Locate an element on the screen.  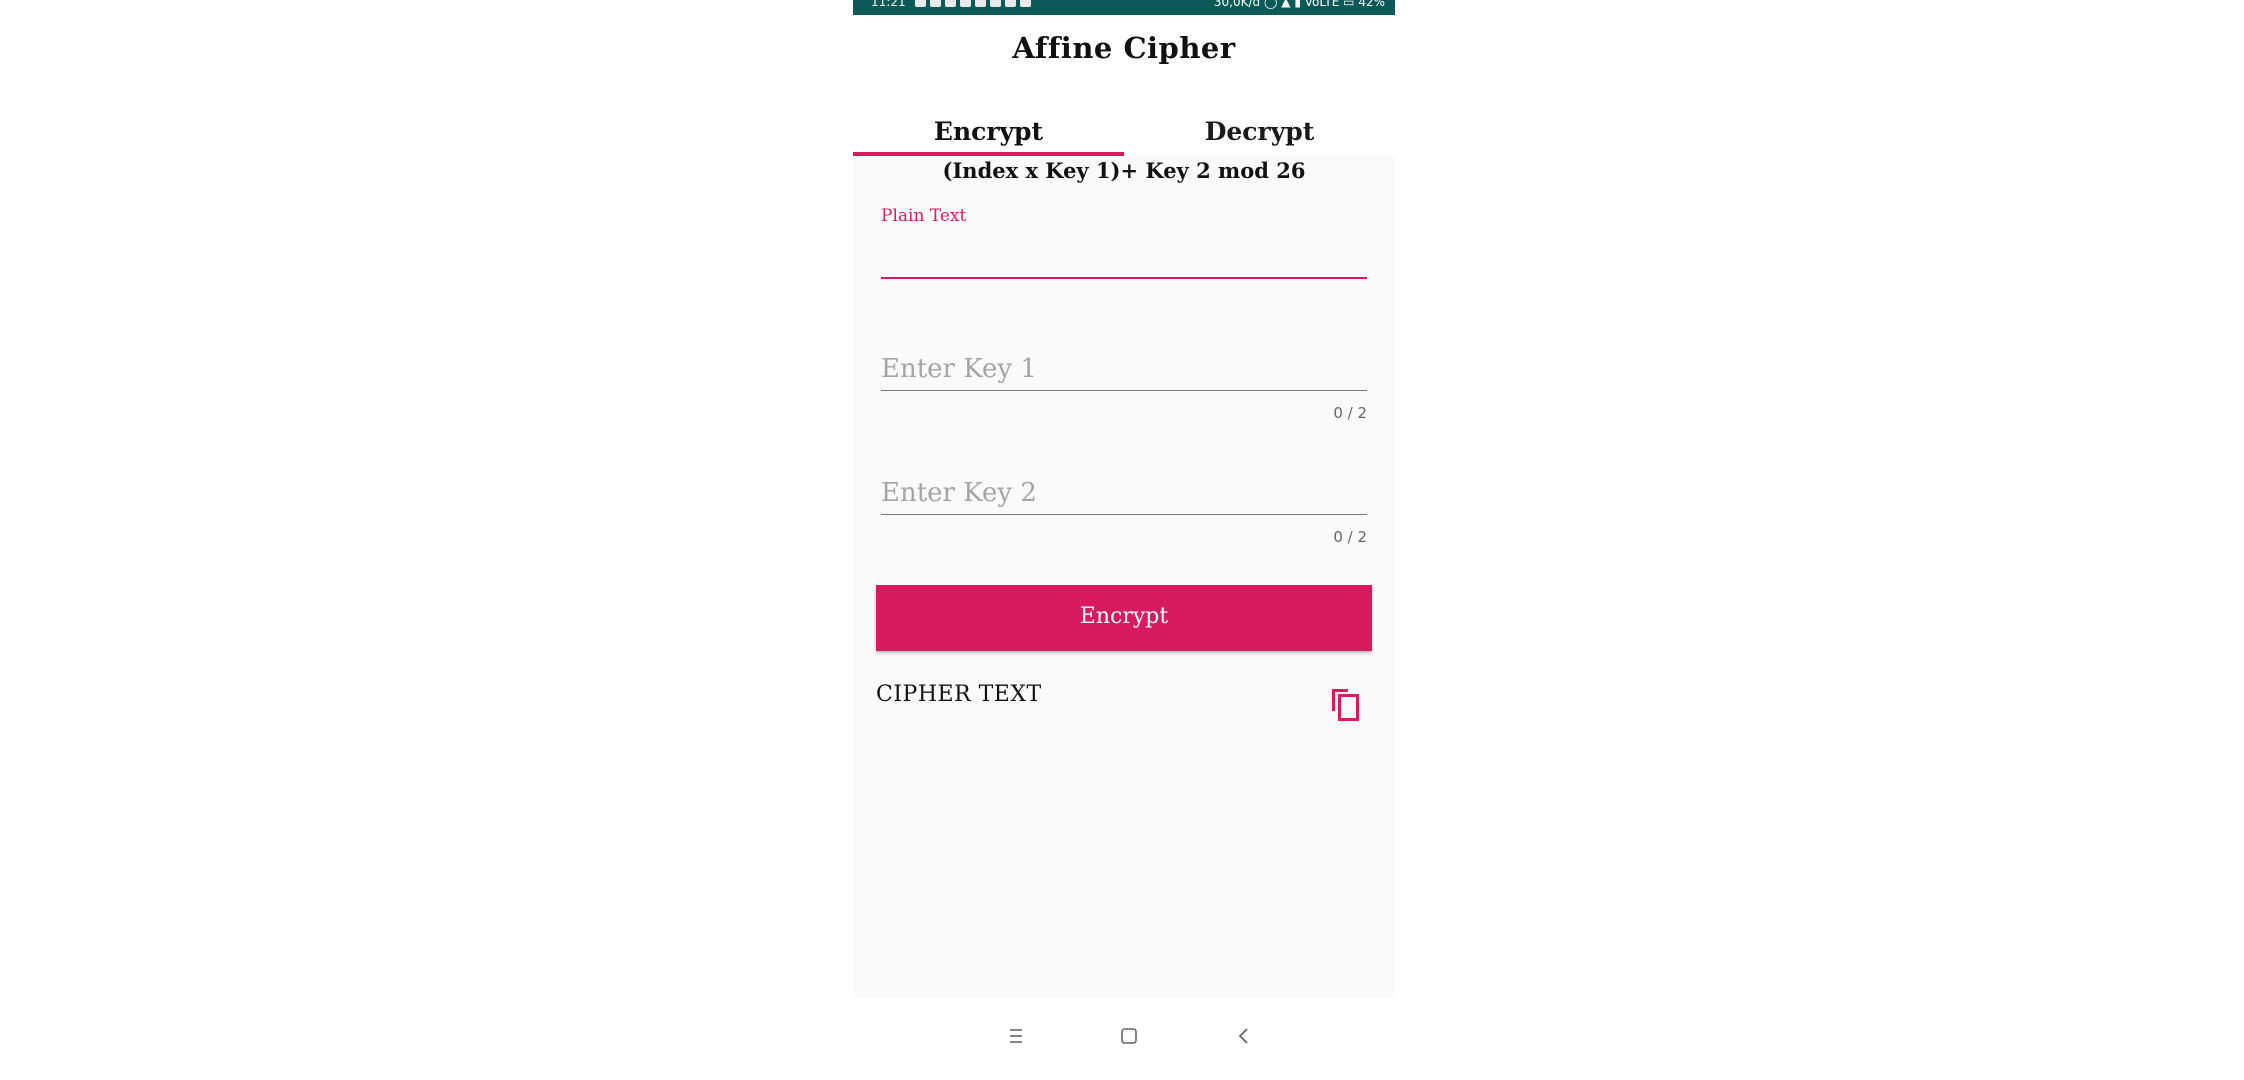
status-bar: 11:21 30,0K/d ◯ ▲ ▮ VoLTE ▭ 42% is located at coordinates (1124, 7).